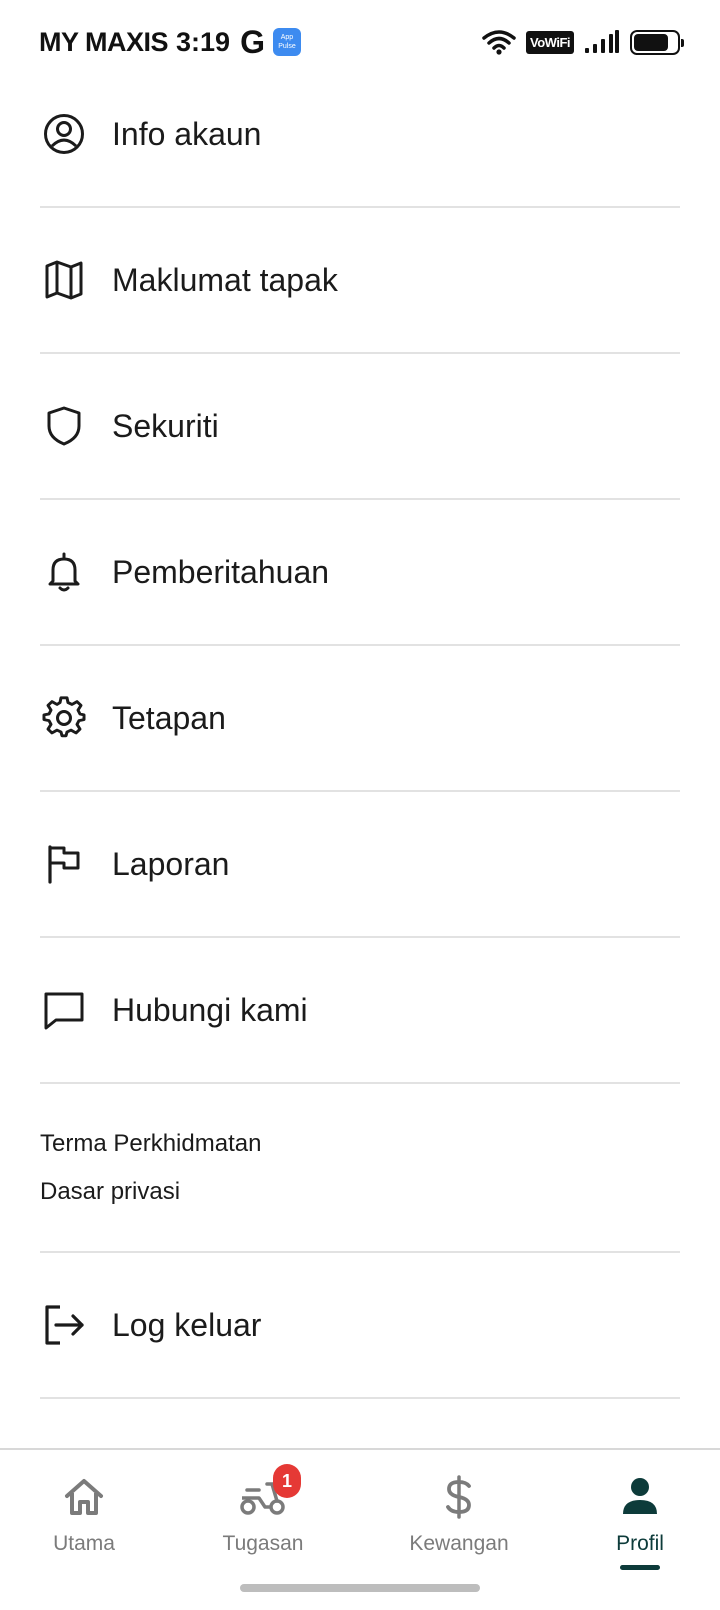 This screenshot has width=720, height=1610. I want to click on logout-icon, so click(64, 1325).